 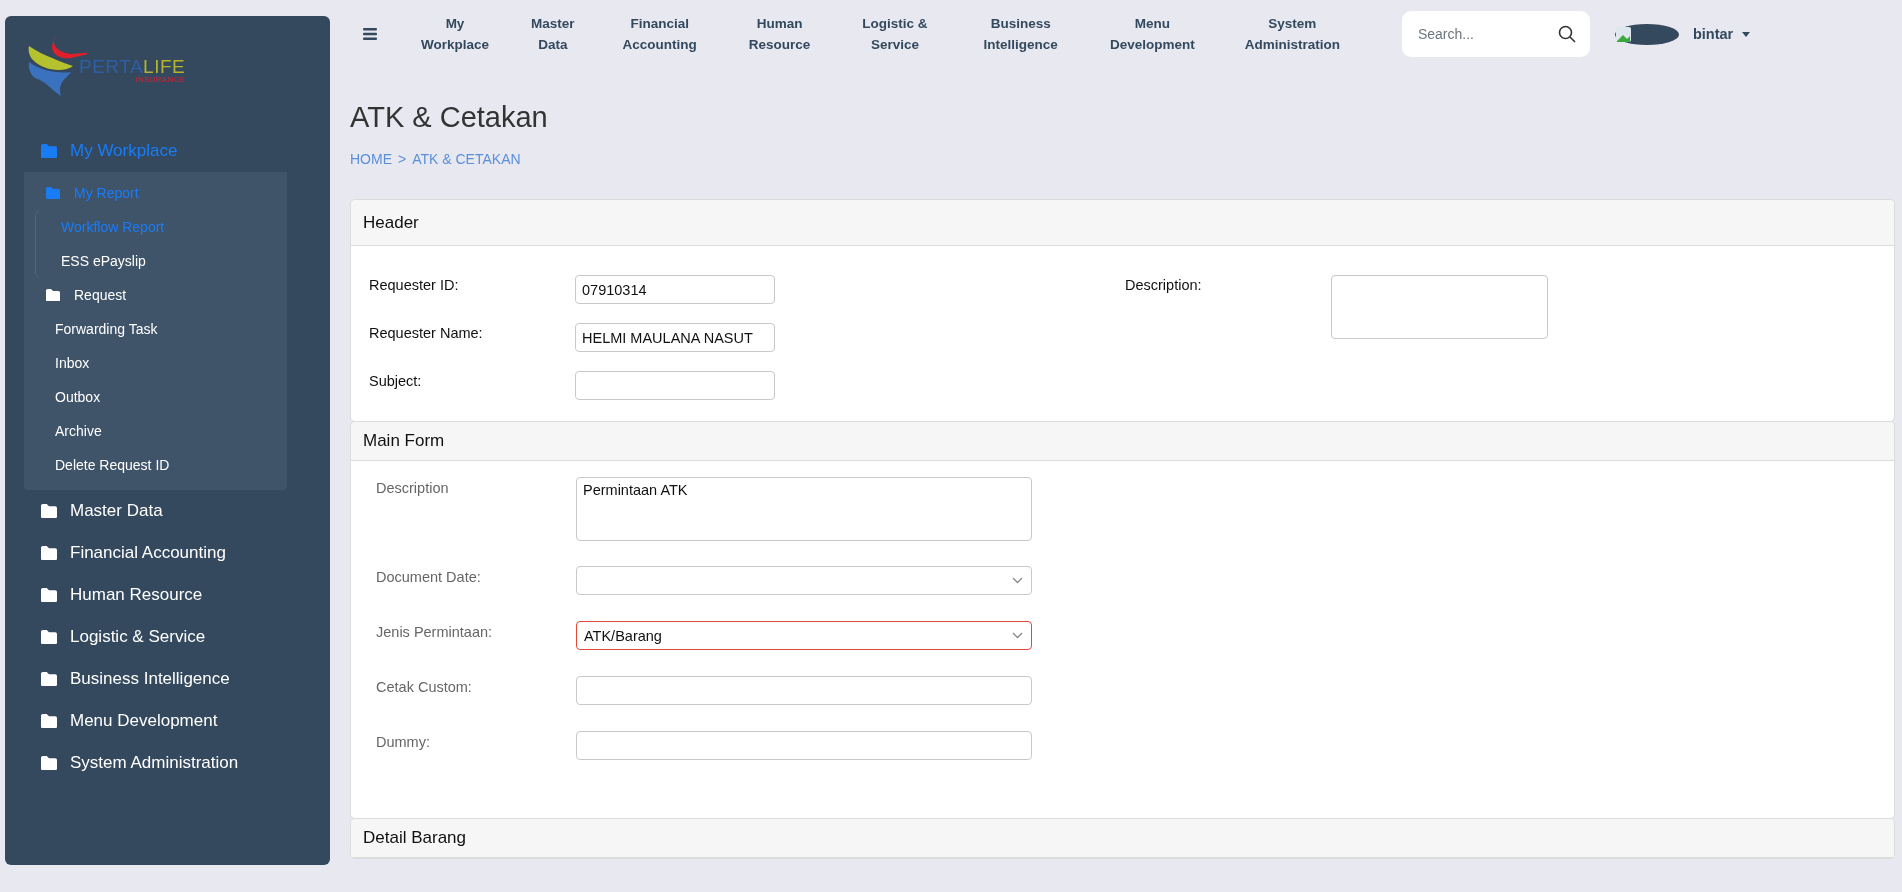 What do you see at coordinates (1721, 34) in the screenshot?
I see `user-menu: bintar` at bounding box center [1721, 34].